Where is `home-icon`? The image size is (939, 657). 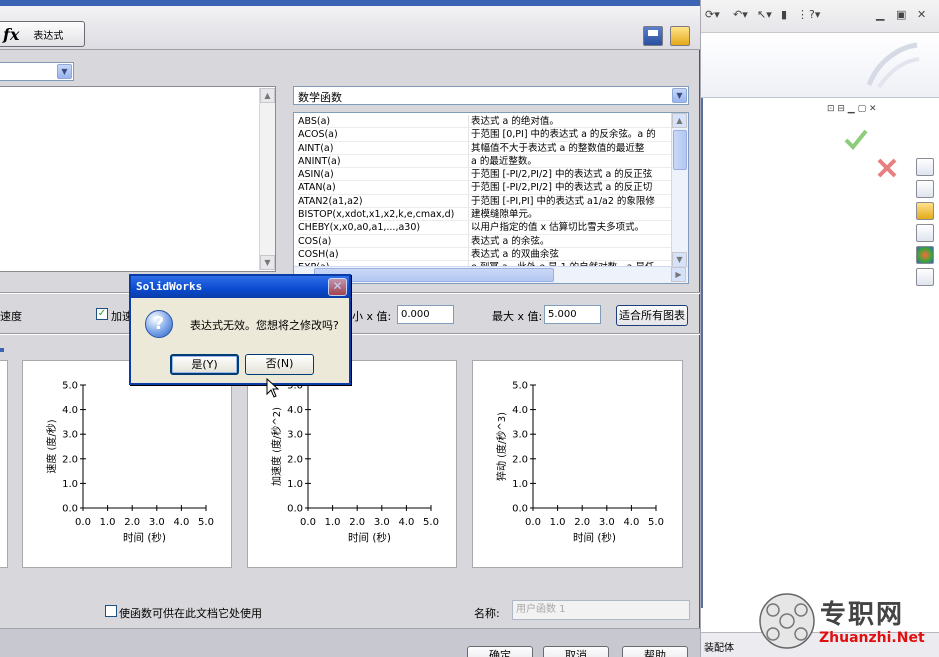
home-icon is located at coordinates (925, 167).